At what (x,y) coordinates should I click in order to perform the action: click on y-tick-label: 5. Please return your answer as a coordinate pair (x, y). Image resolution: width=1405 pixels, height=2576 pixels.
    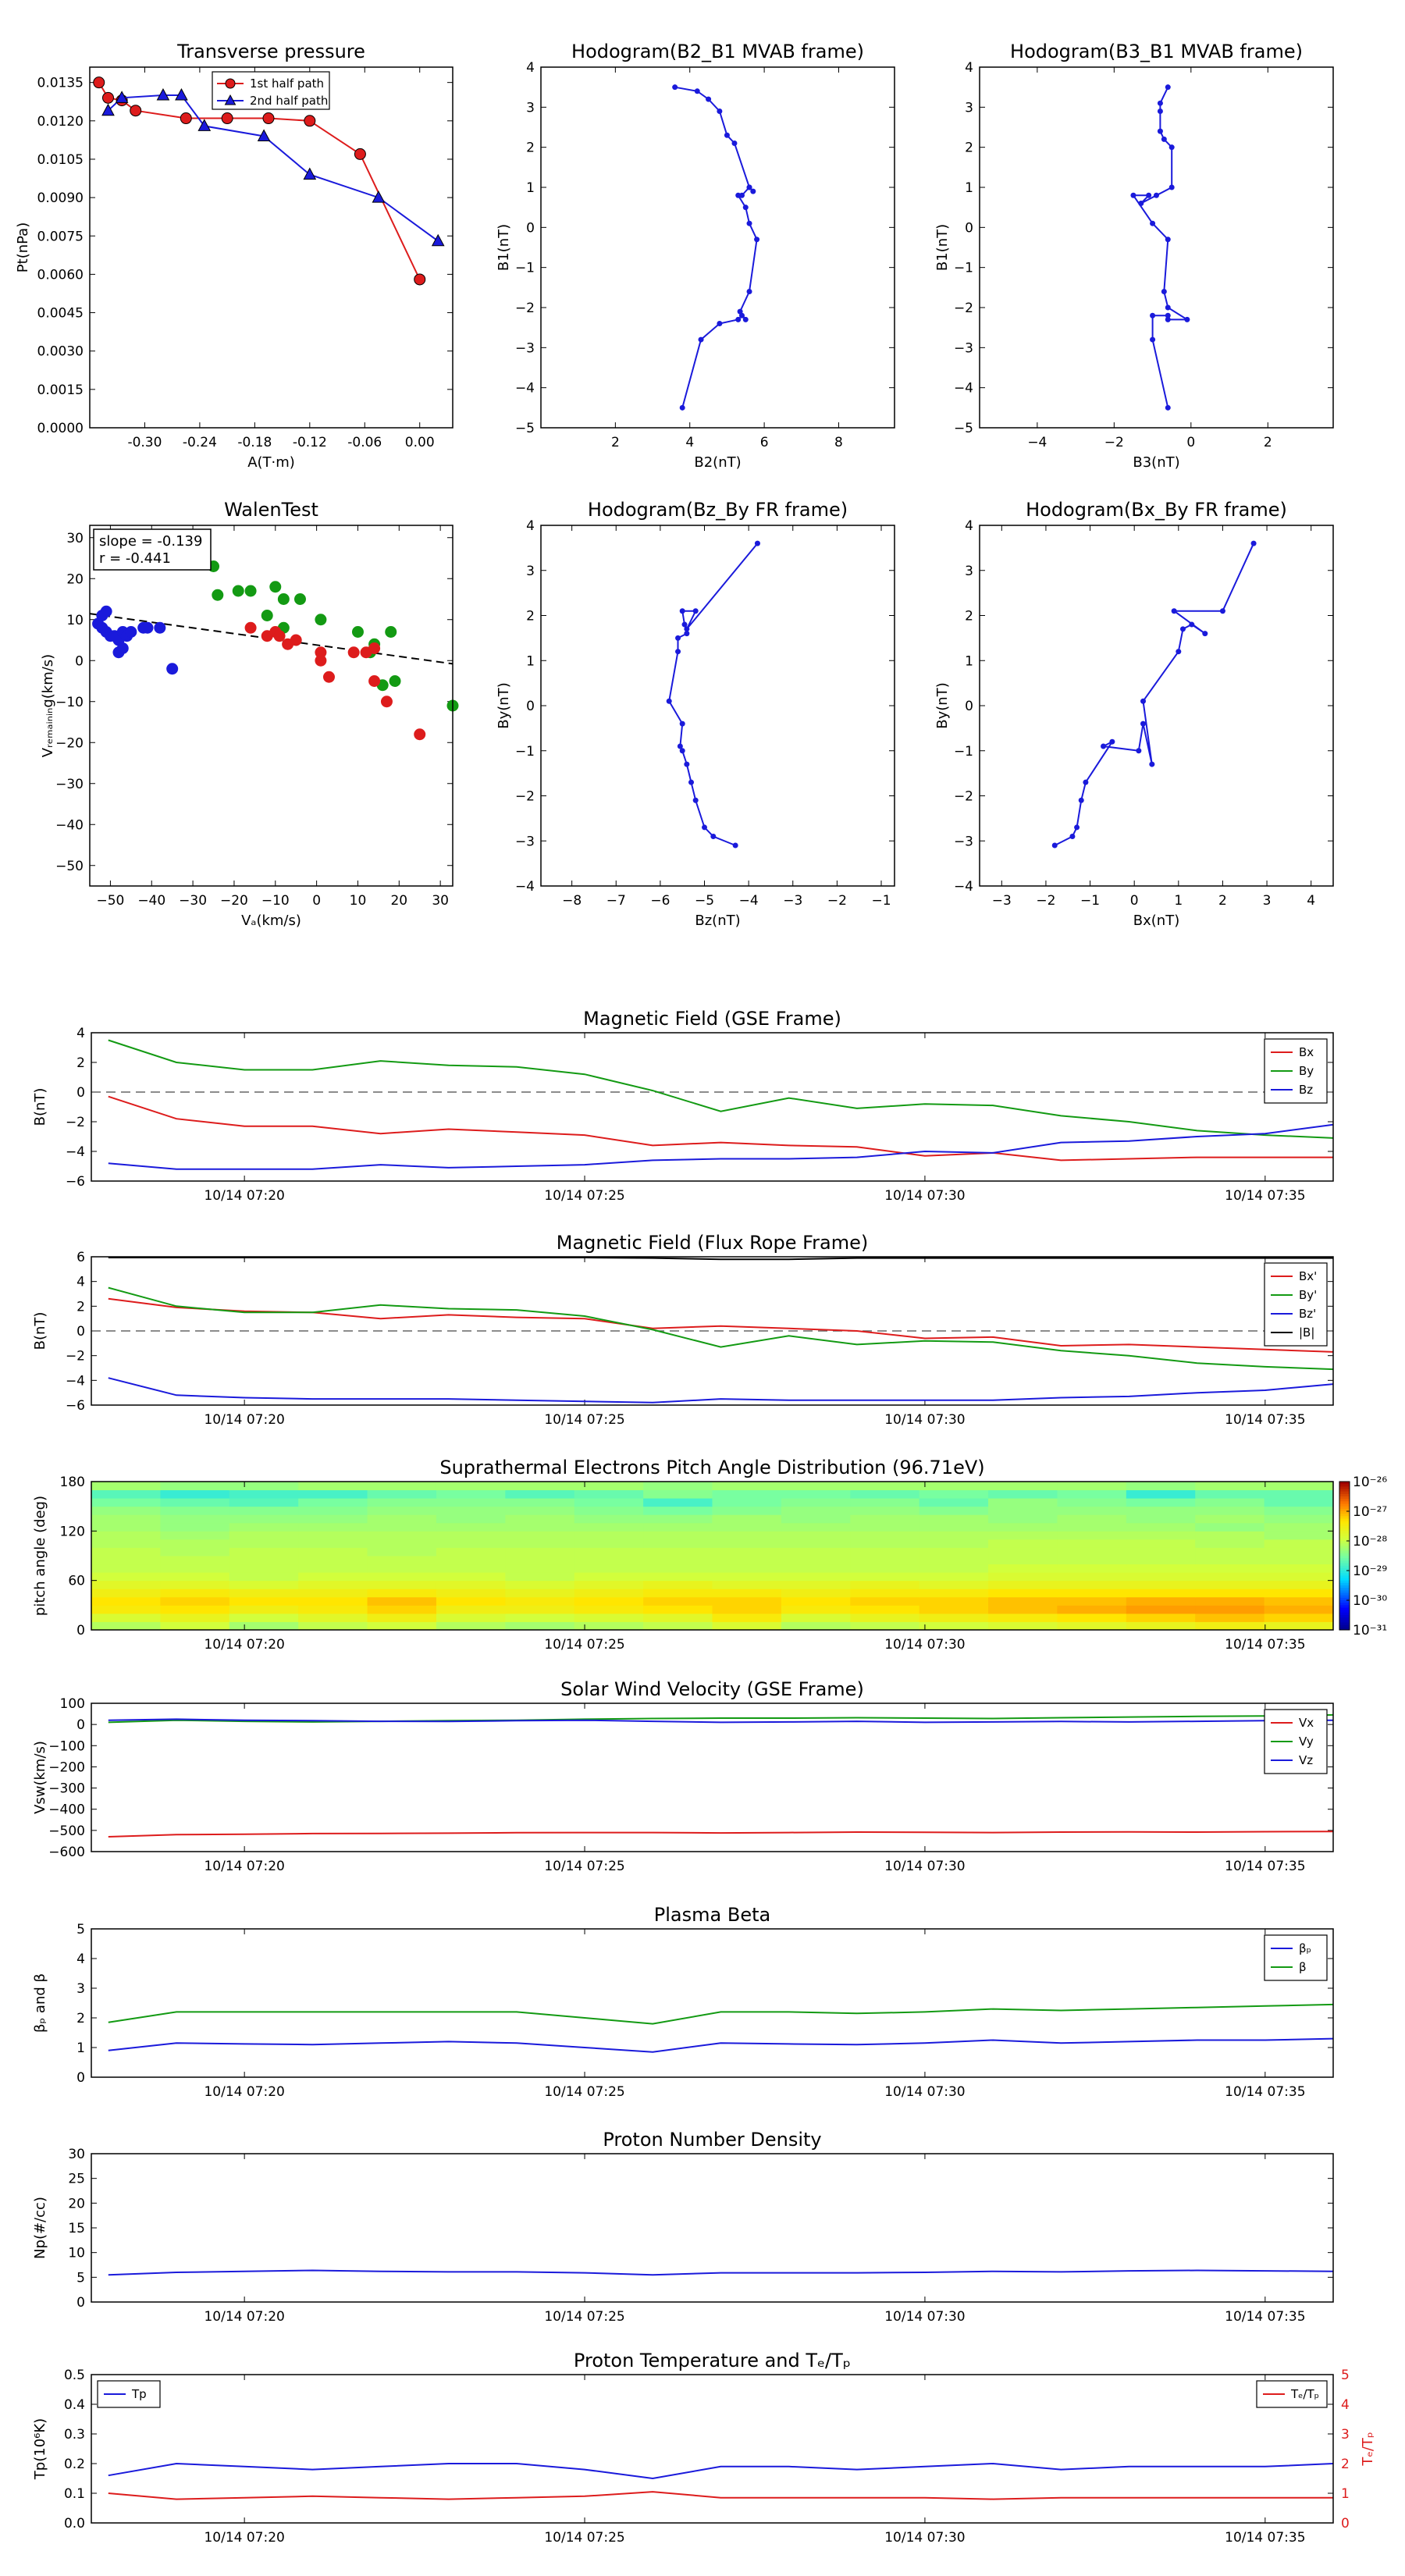
    Looking at the image, I should click on (81, 2278).